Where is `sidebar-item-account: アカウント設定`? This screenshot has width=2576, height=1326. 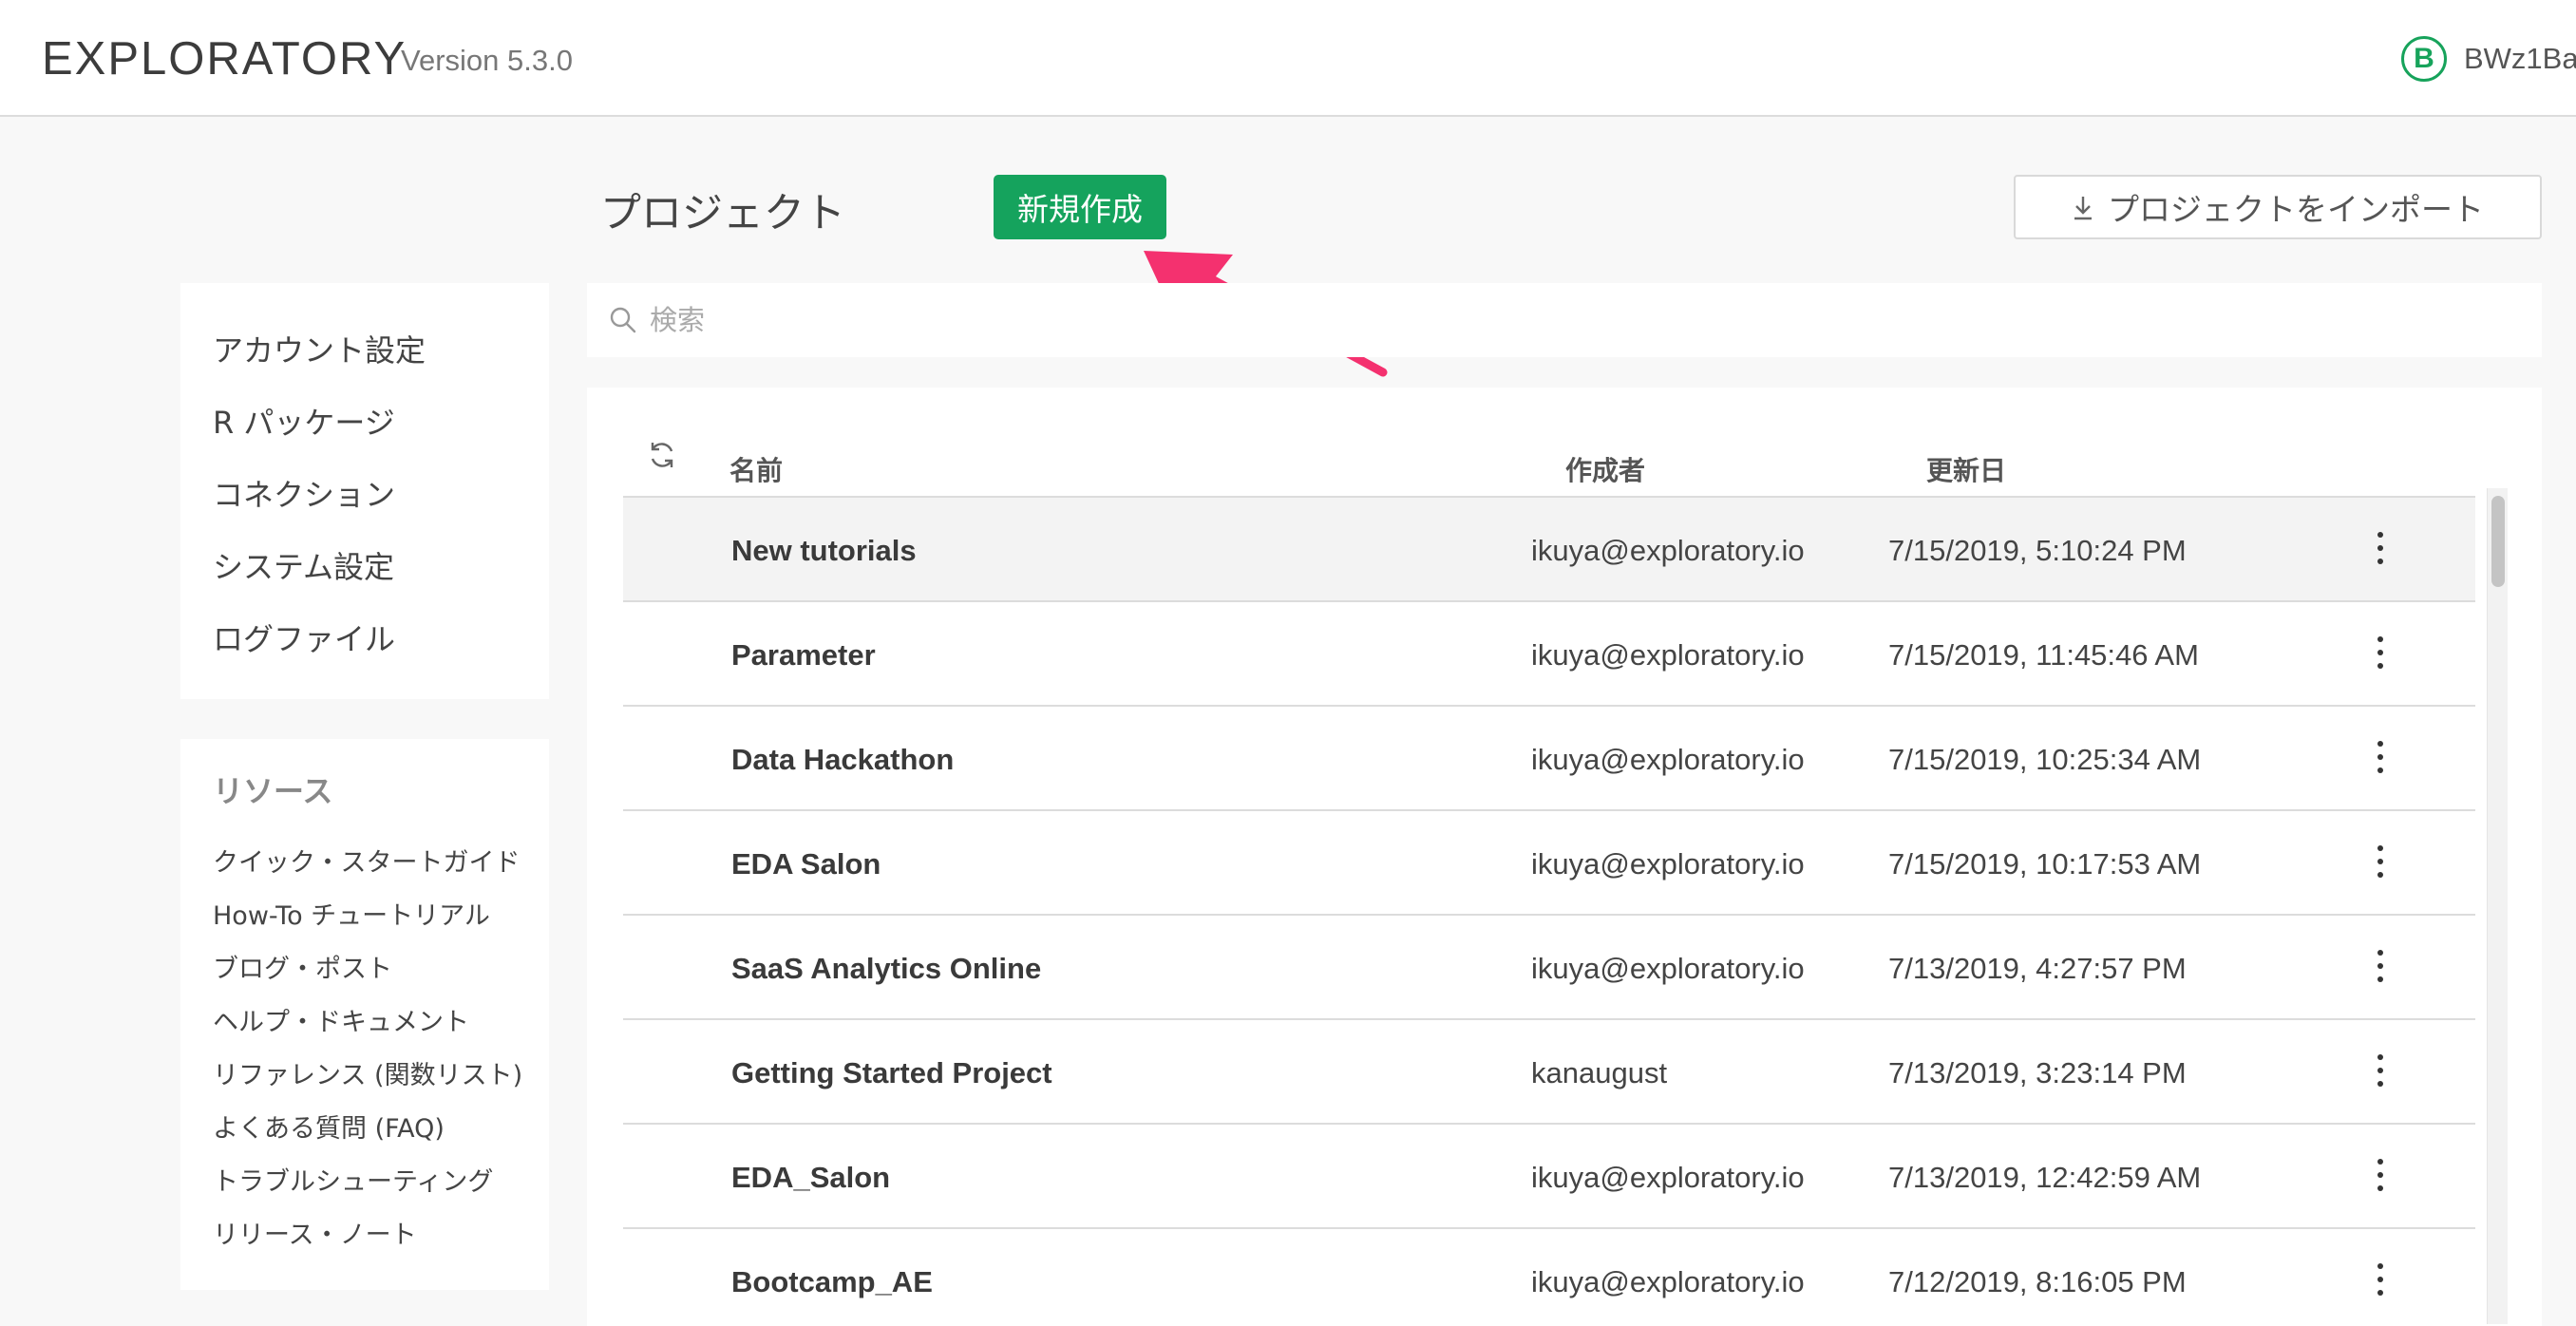
sidebar-item-account: アカウント設定 is located at coordinates (319, 348).